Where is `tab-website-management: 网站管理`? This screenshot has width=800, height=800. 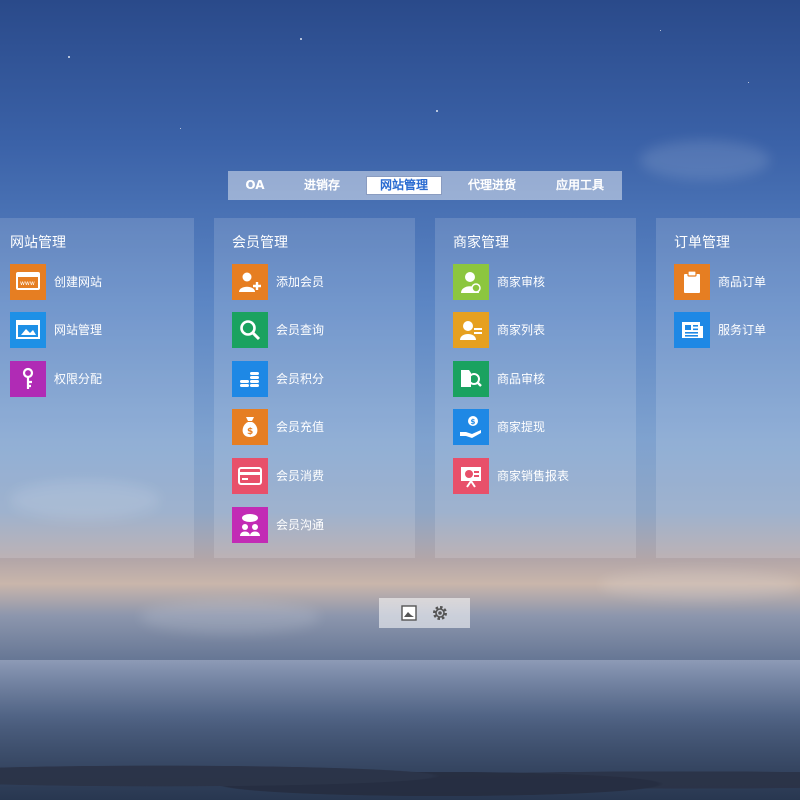 tab-website-management: 网站管理 is located at coordinates (404, 185).